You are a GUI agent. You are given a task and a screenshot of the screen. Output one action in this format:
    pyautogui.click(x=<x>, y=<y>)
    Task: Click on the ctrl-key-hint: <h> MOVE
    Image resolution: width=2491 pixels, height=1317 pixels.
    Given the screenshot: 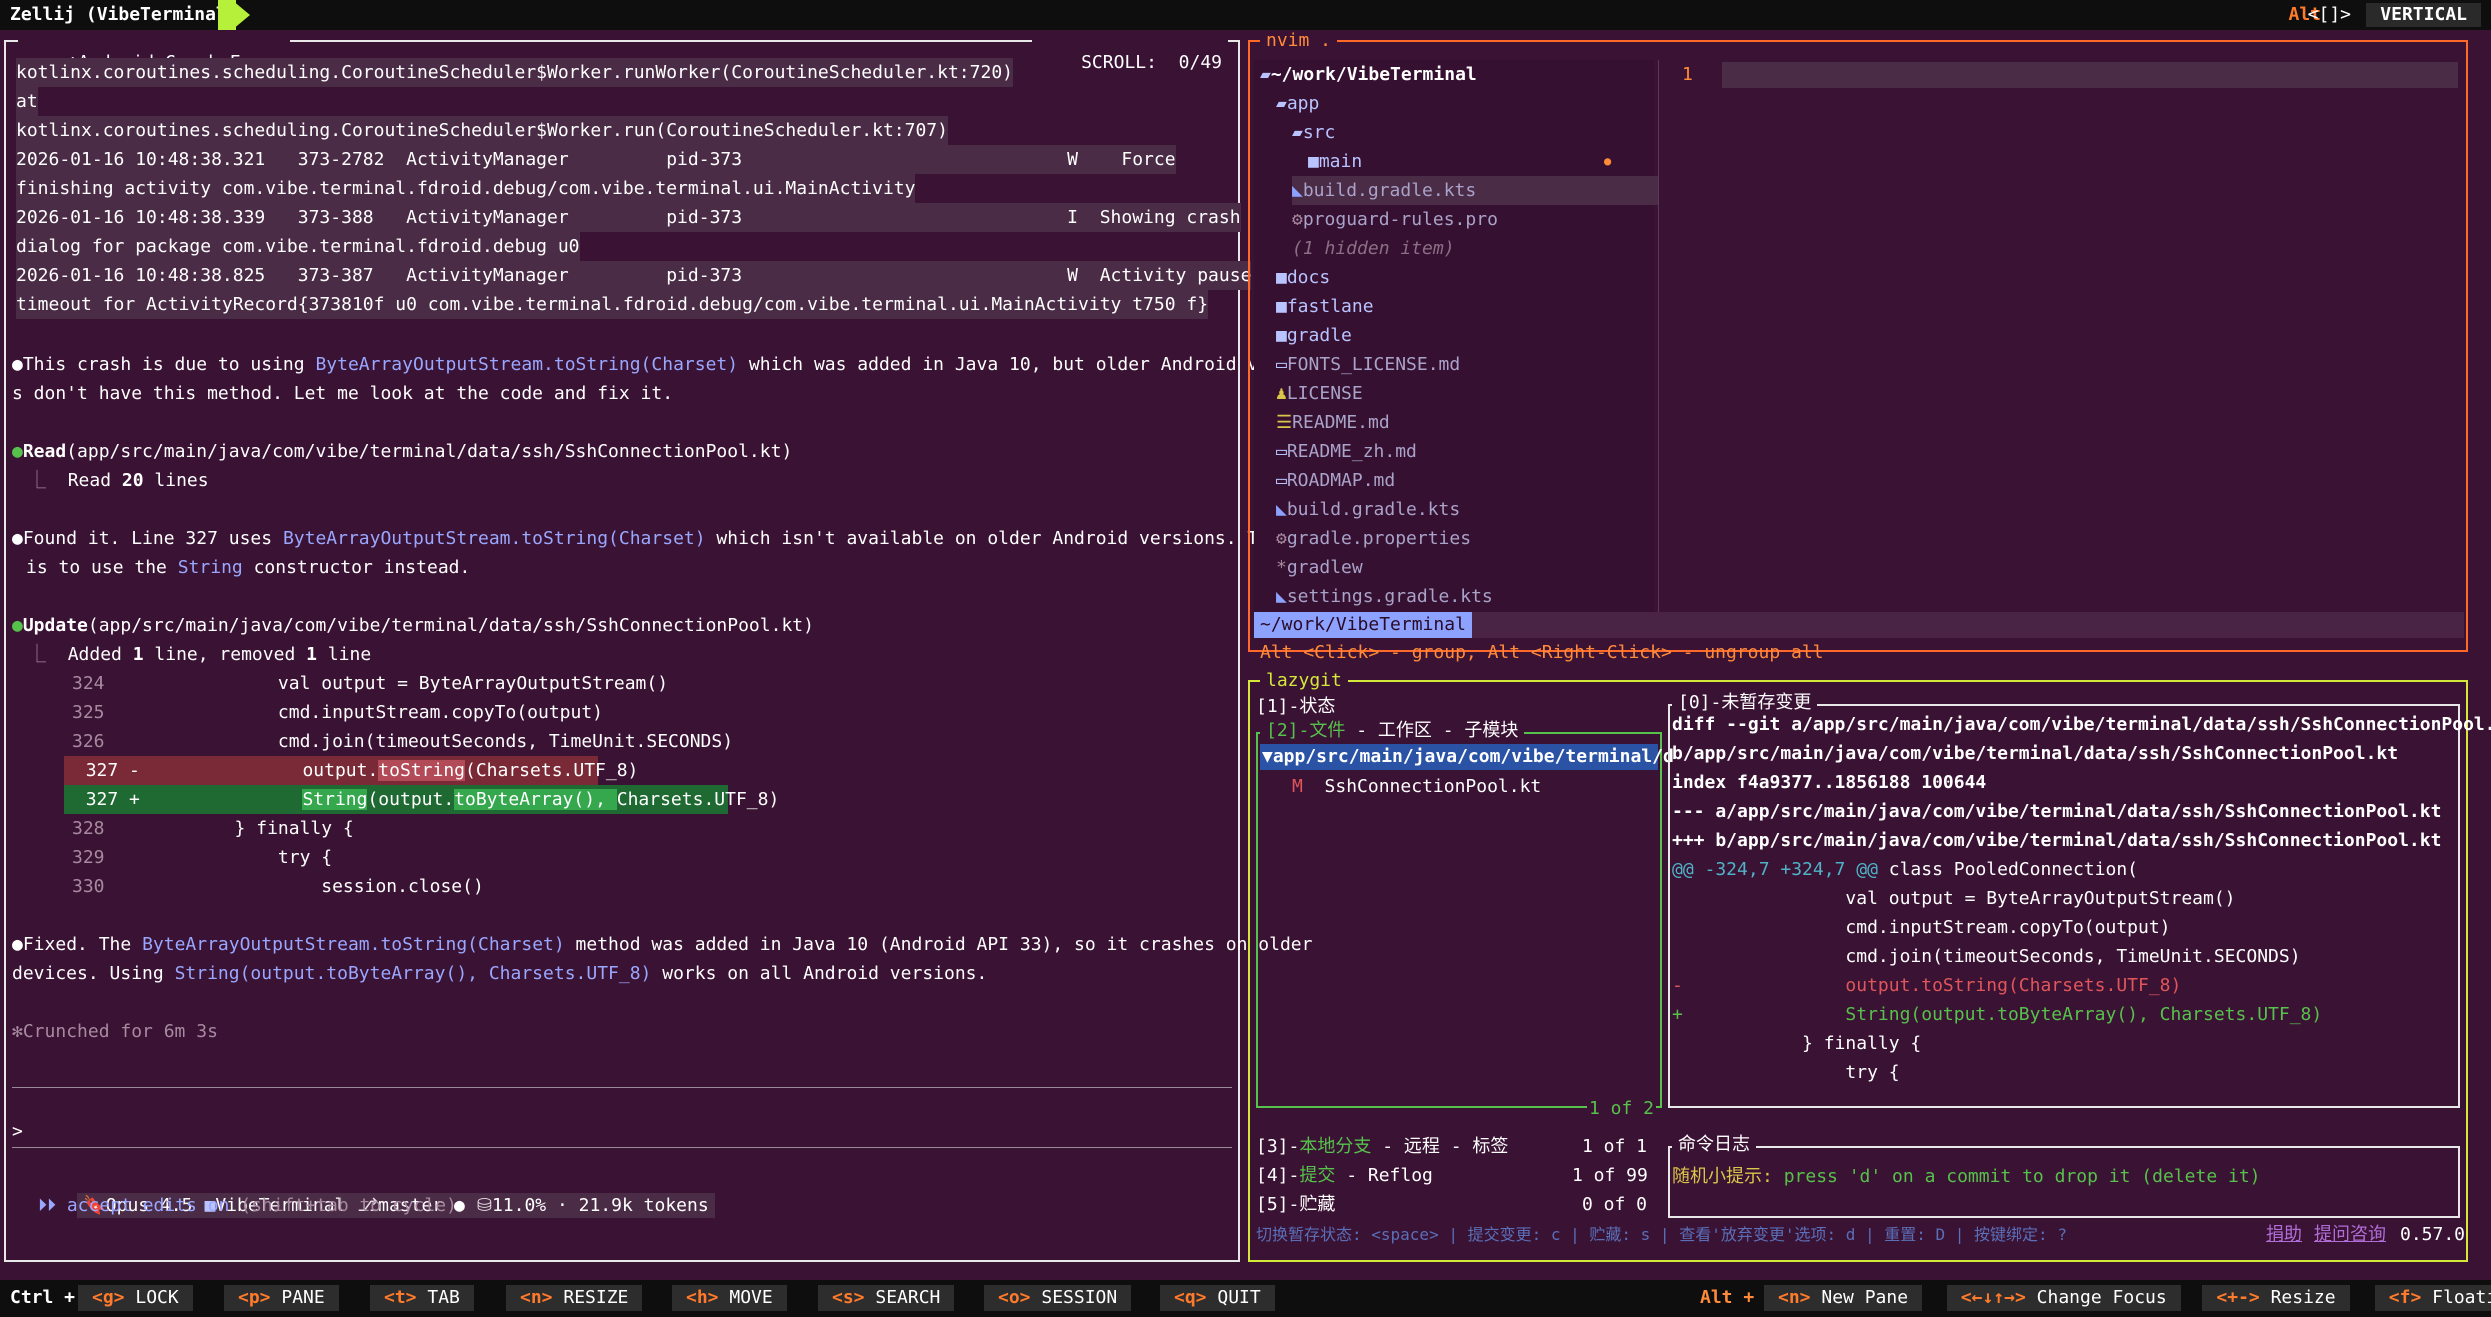 What is the action you would take?
    pyautogui.click(x=729, y=1298)
    